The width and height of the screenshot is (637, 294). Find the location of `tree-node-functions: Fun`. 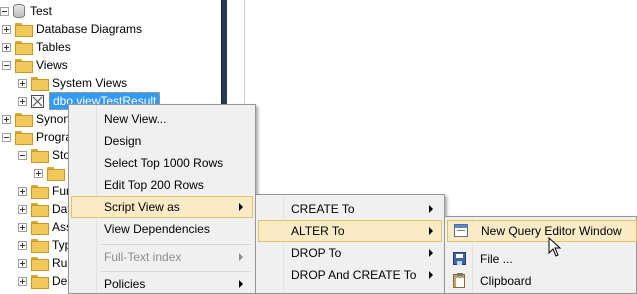

tree-node-functions: Fun is located at coordinates (45, 191).